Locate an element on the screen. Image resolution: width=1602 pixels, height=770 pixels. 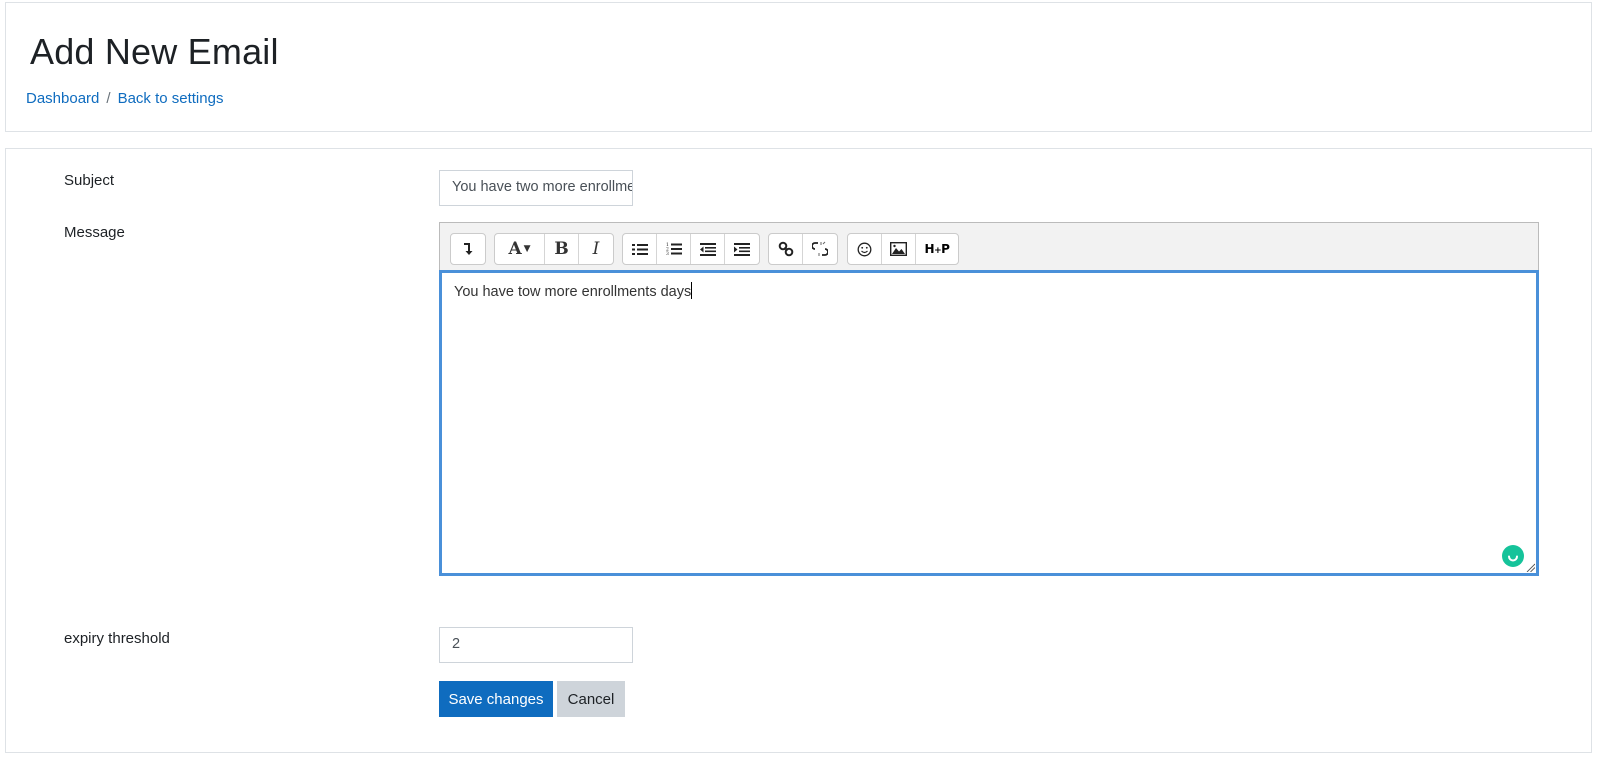
image-icon is located at coordinates (898, 249).